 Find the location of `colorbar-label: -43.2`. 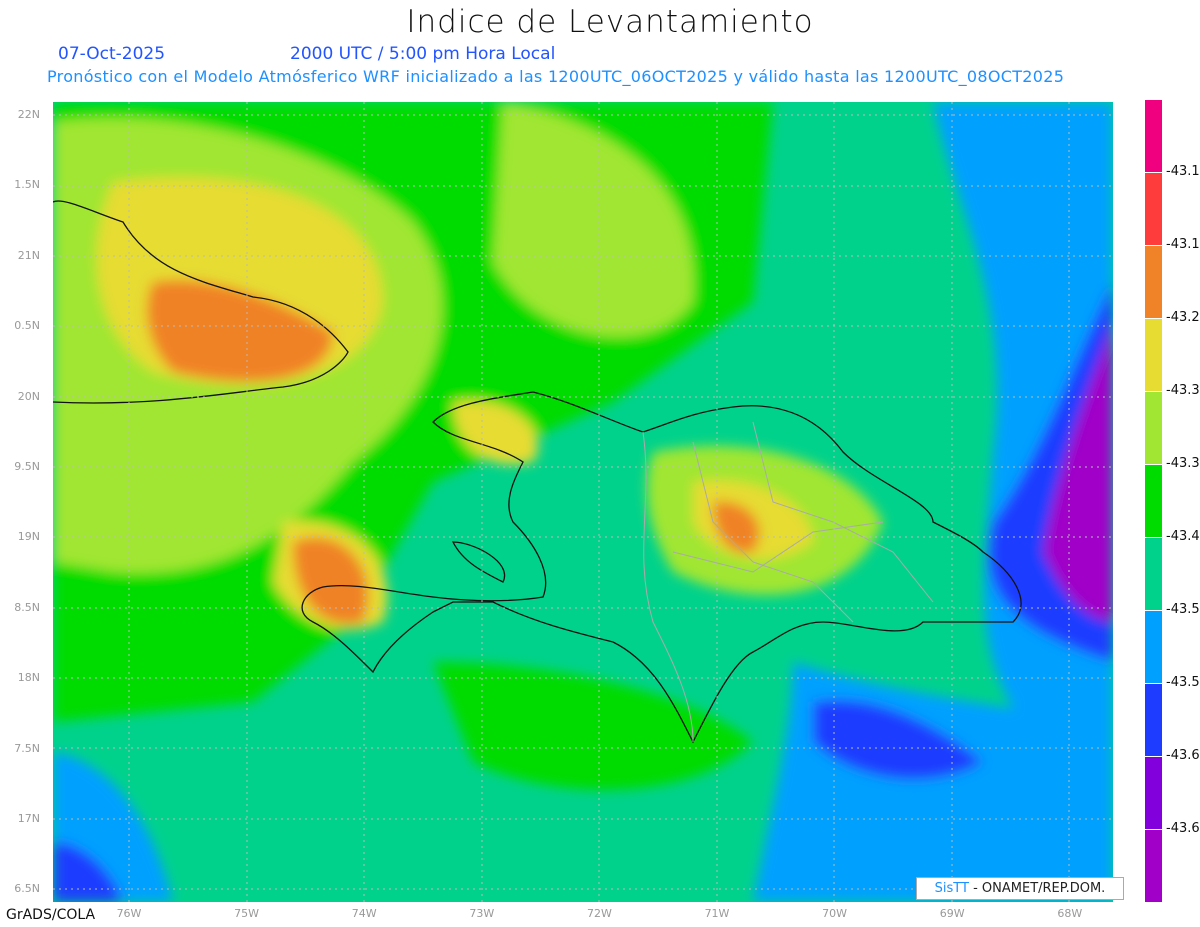

colorbar-label: -43.2 is located at coordinates (1183, 317).